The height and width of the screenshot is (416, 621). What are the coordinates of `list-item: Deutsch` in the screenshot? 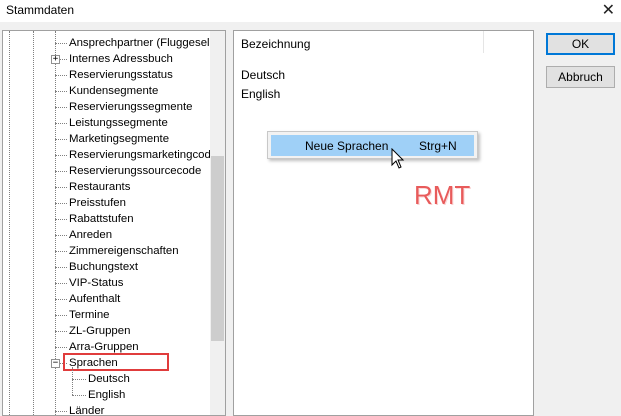 It's located at (263, 75).